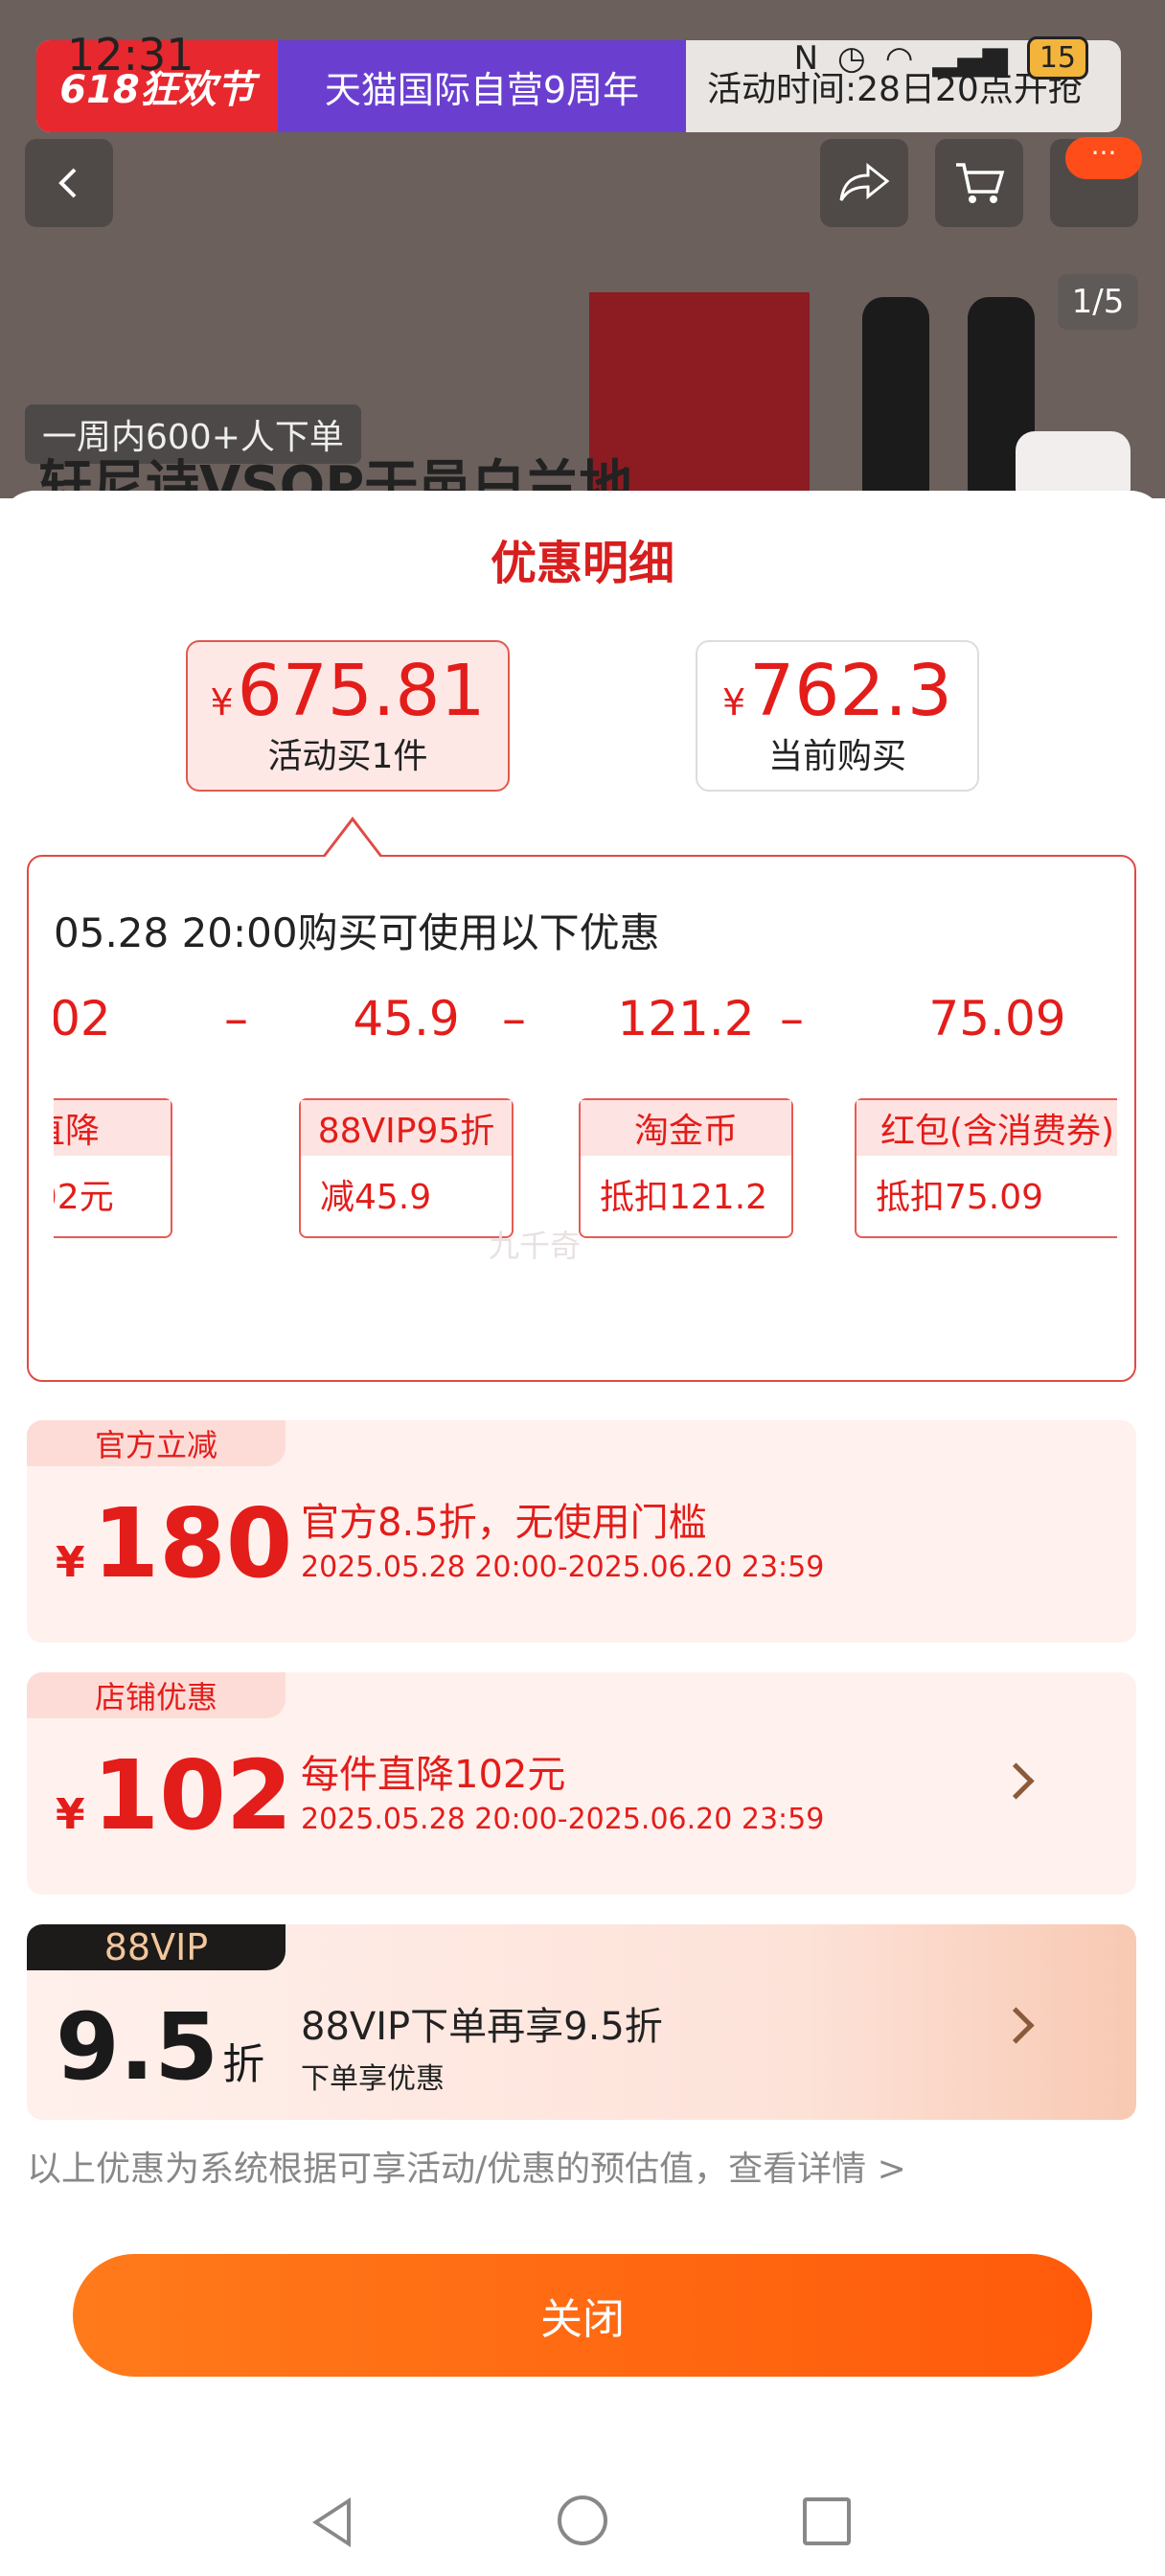 The image size is (1165, 2576). Describe the element at coordinates (157, 1695) in the screenshot. I see `coupon-tag: 店铺优惠` at that location.